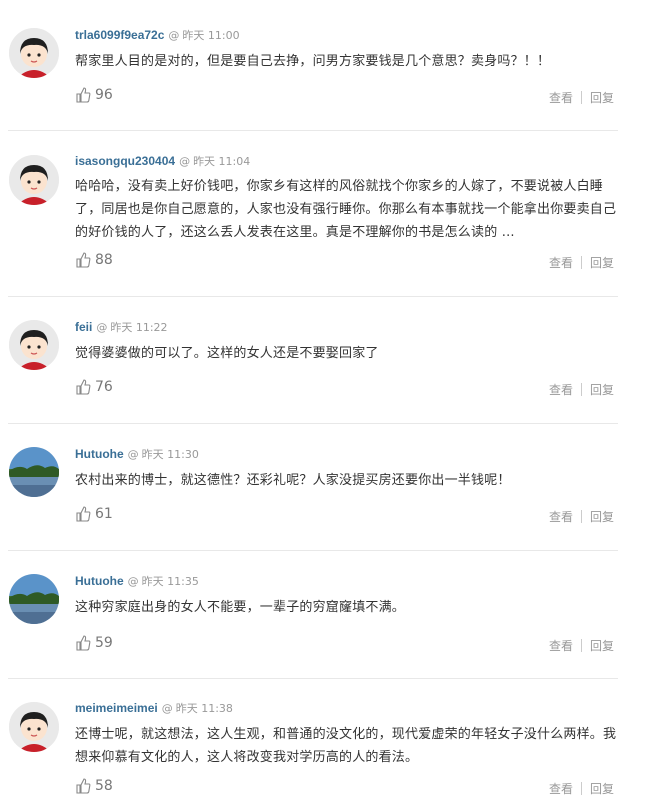 The image size is (650, 805). What do you see at coordinates (94, 514) in the screenshot?
I see `like-button: 61` at bounding box center [94, 514].